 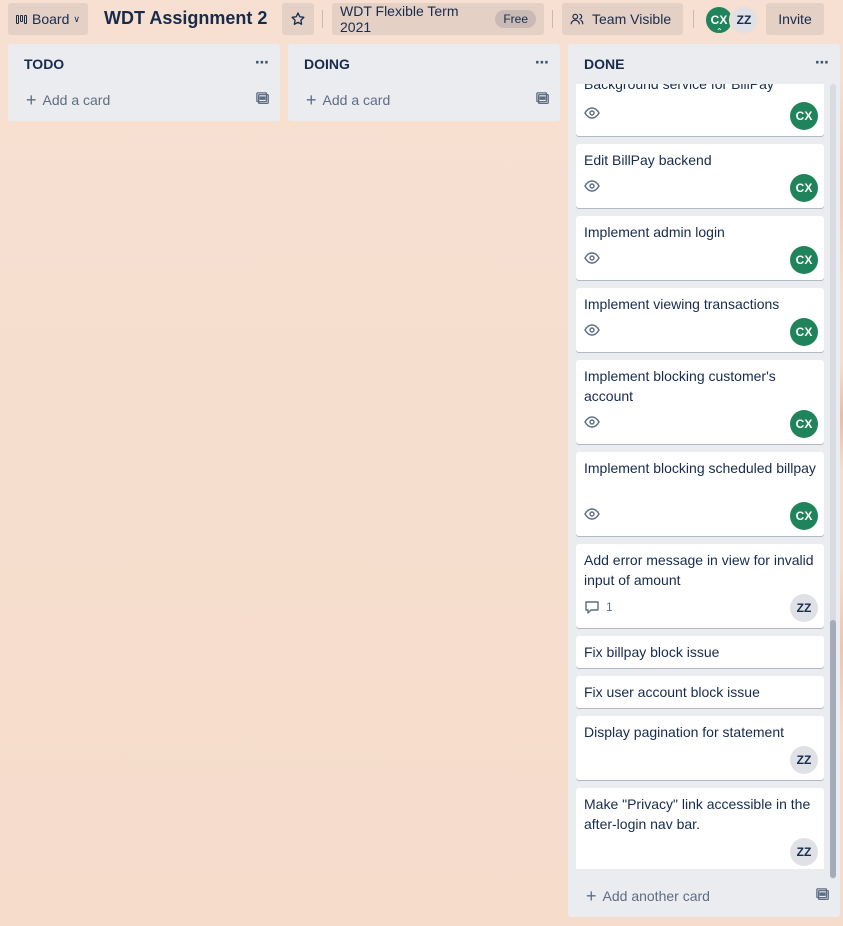 What do you see at coordinates (656, 896) in the screenshot?
I see `add-card-label: Add another card` at bounding box center [656, 896].